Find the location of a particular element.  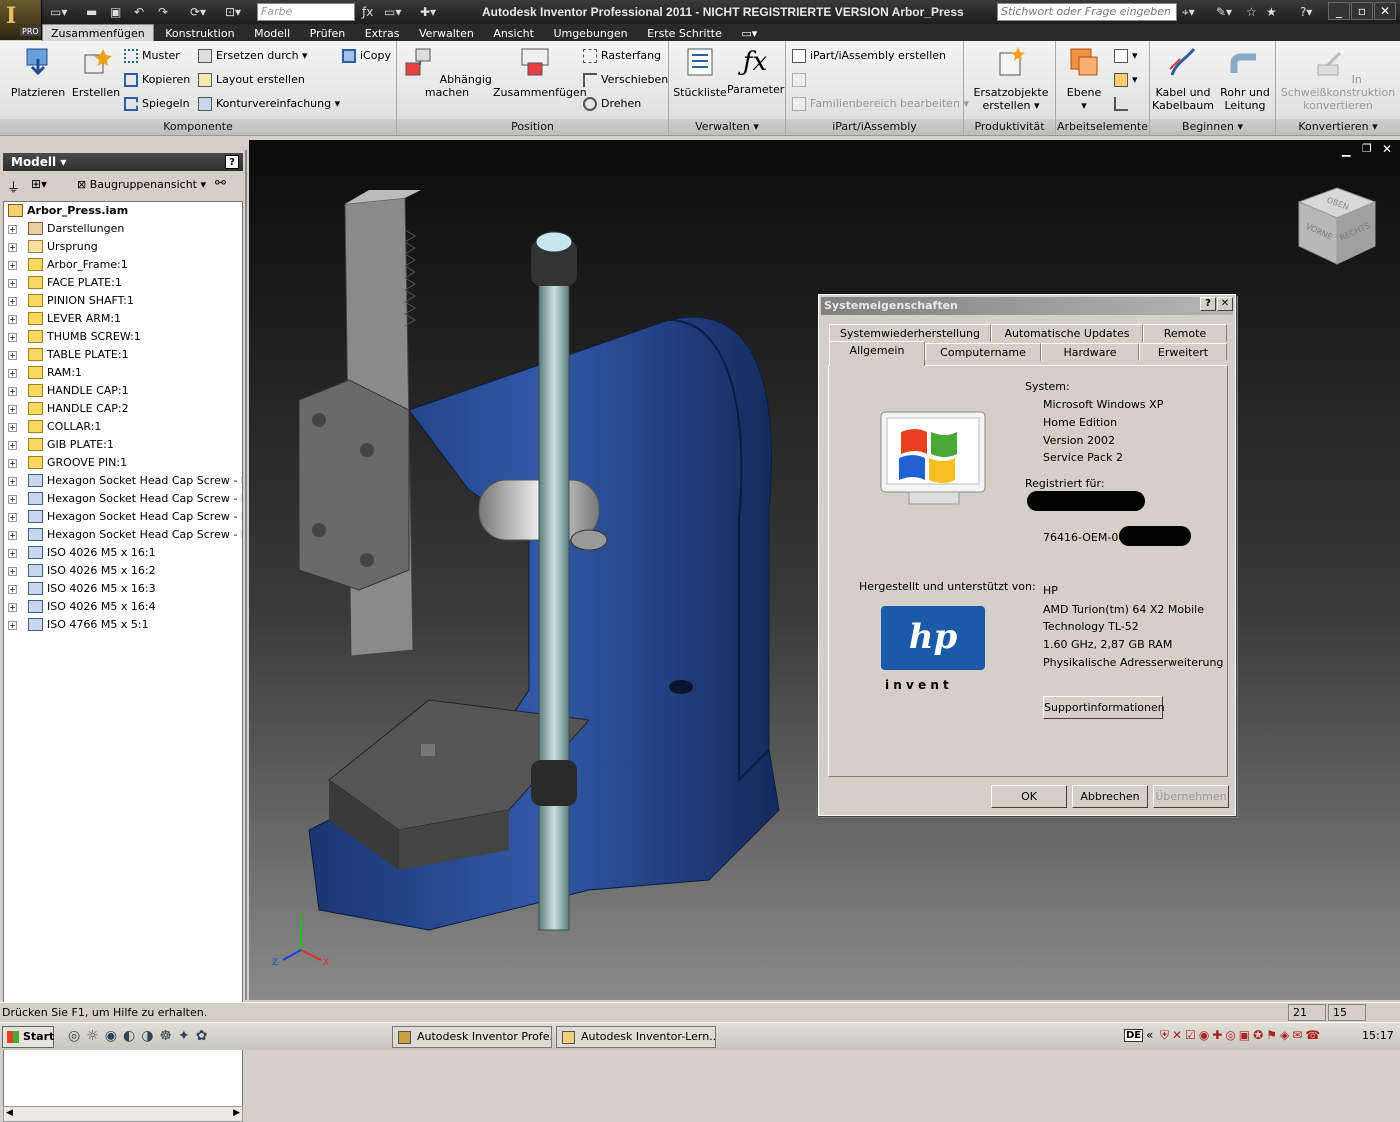

tab-zusammenfuegen: Zusammenfügen is located at coordinates (98, 32).